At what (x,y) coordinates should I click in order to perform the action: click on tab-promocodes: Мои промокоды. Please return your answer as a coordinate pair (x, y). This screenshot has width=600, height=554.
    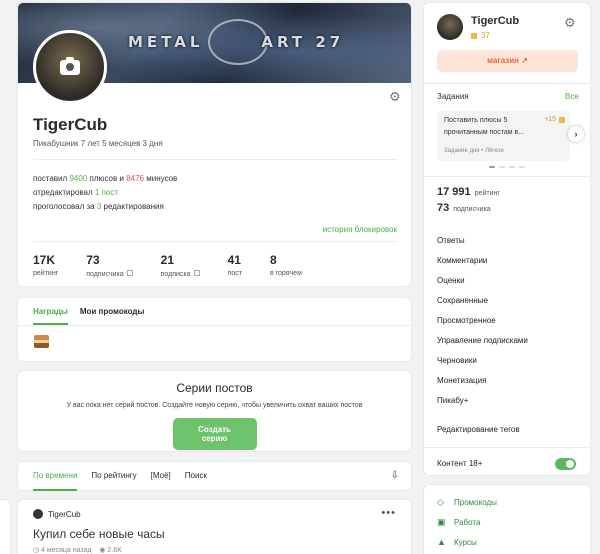
    Looking at the image, I should click on (112, 316).